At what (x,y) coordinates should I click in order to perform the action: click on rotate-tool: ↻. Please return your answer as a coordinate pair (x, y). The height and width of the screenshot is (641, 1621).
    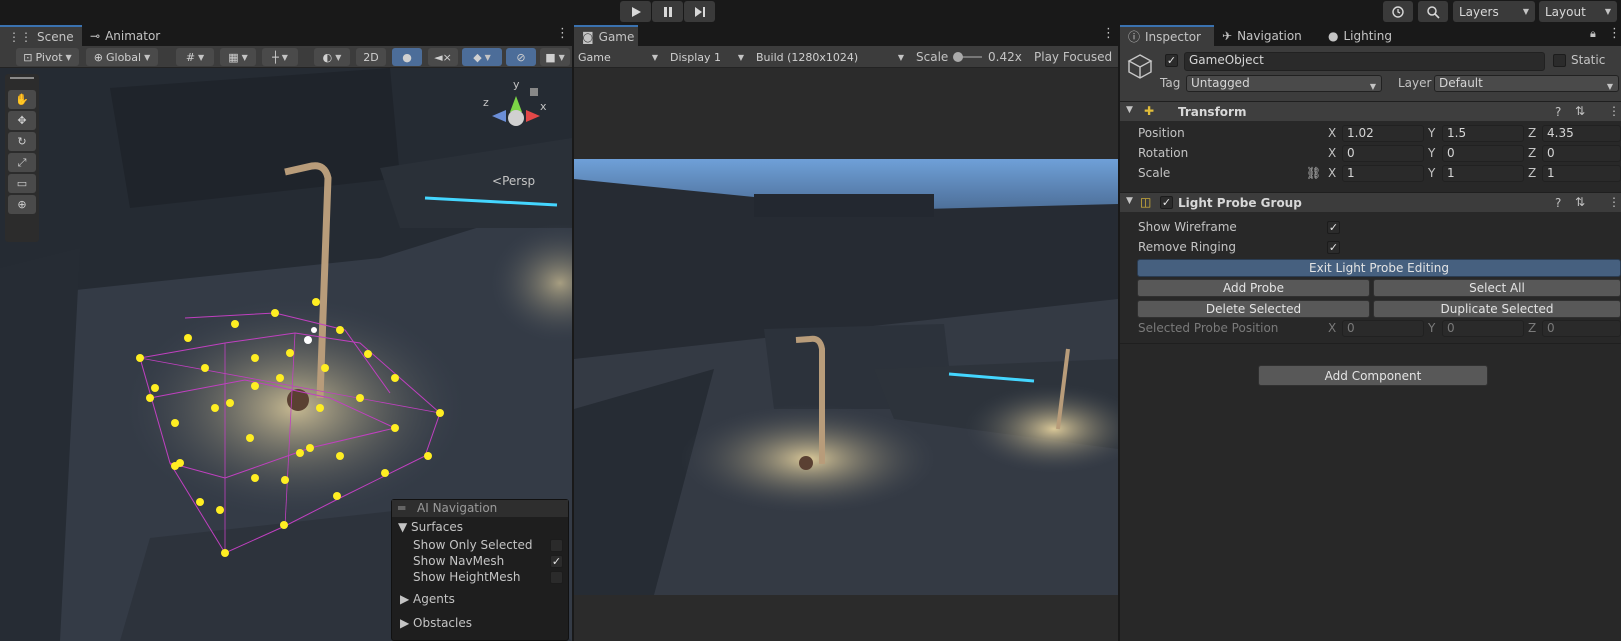
    Looking at the image, I should click on (22, 141).